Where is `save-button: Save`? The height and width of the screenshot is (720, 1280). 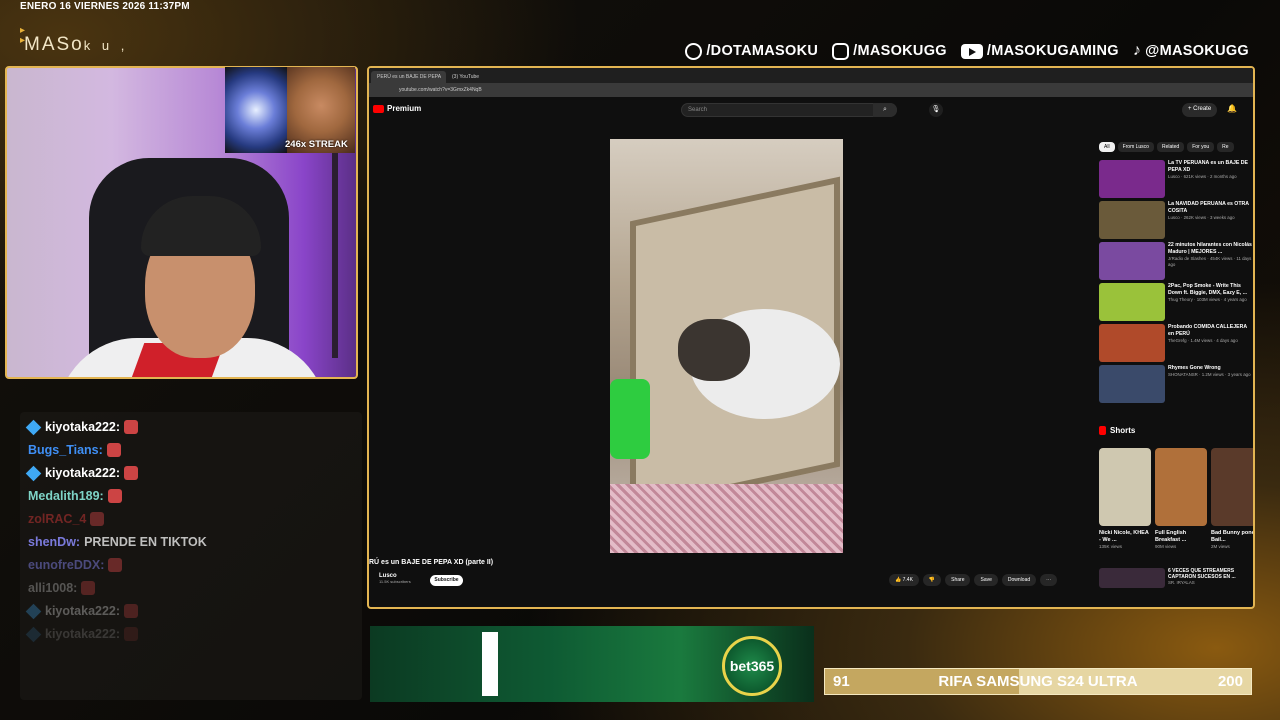 save-button: Save is located at coordinates (986, 580).